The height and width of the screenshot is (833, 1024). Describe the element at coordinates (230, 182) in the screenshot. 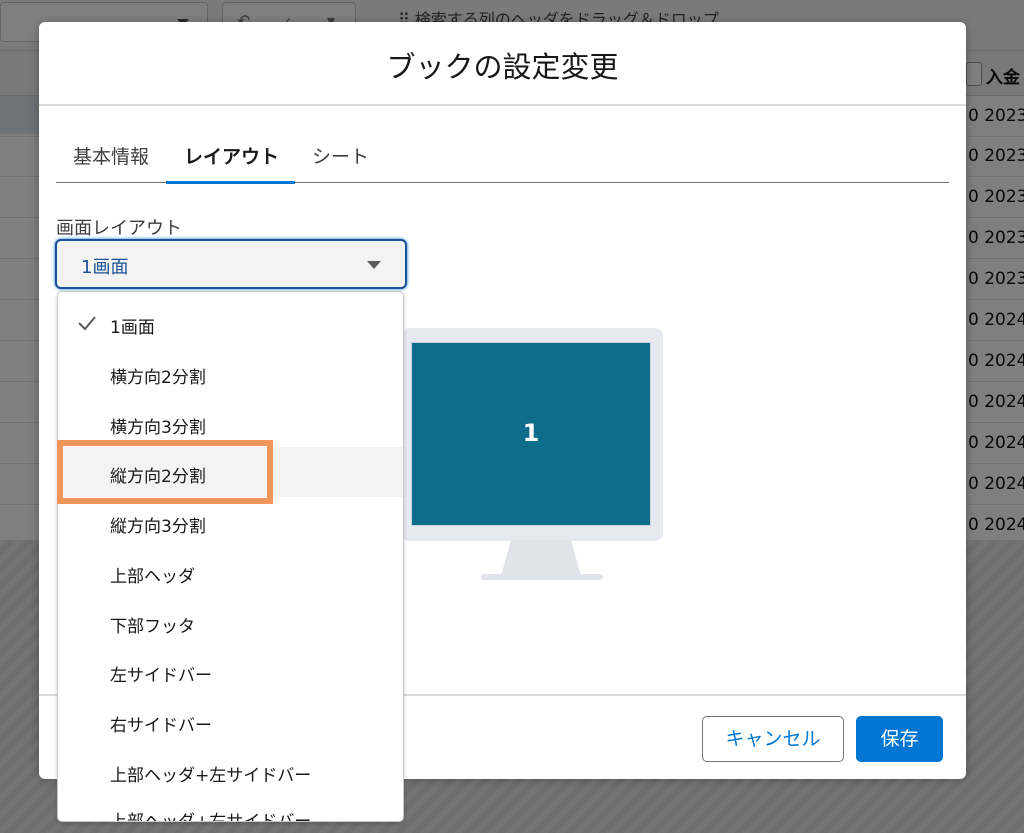

I see `active-tab-indicator` at that location.